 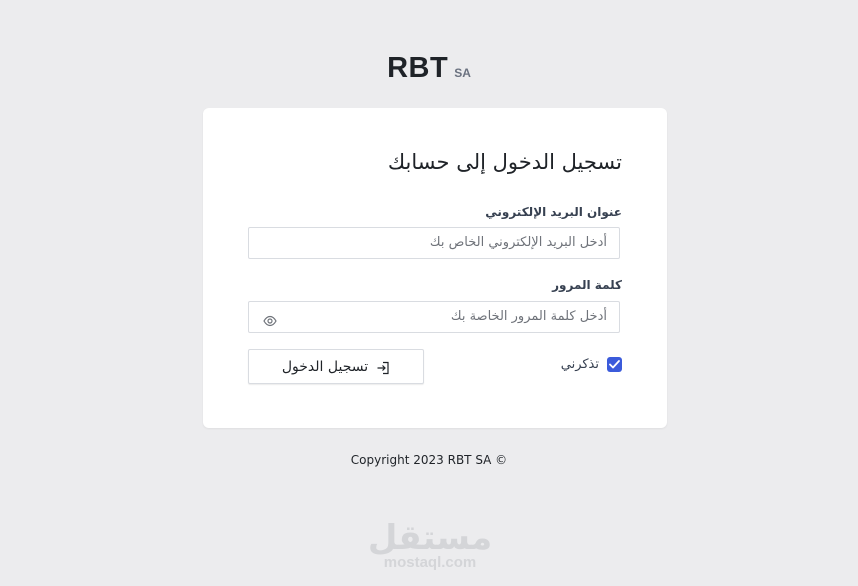 I want to click on app-logo: RBT SA, so click(x=429, y=68).